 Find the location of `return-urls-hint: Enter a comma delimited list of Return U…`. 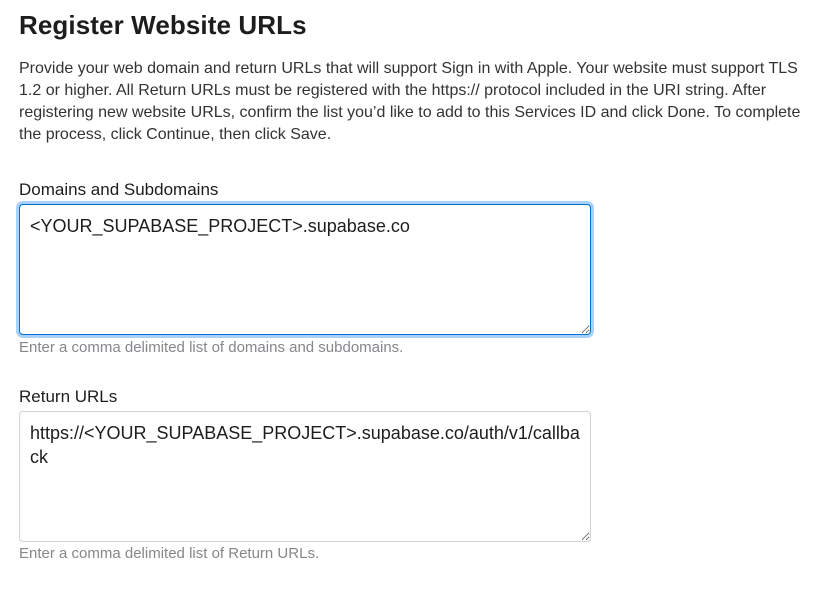

return-urls-hint: Enter a comma delimited list of Return U… is located at coordinates (169, 553).